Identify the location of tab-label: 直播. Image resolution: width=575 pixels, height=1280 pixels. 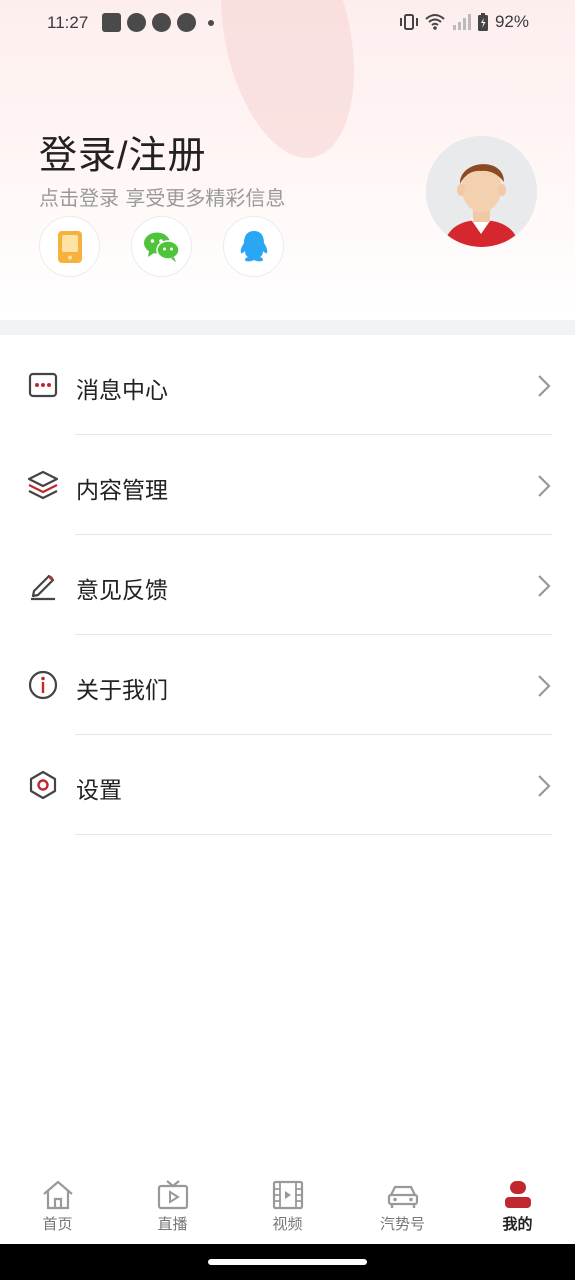
(172, 1224).